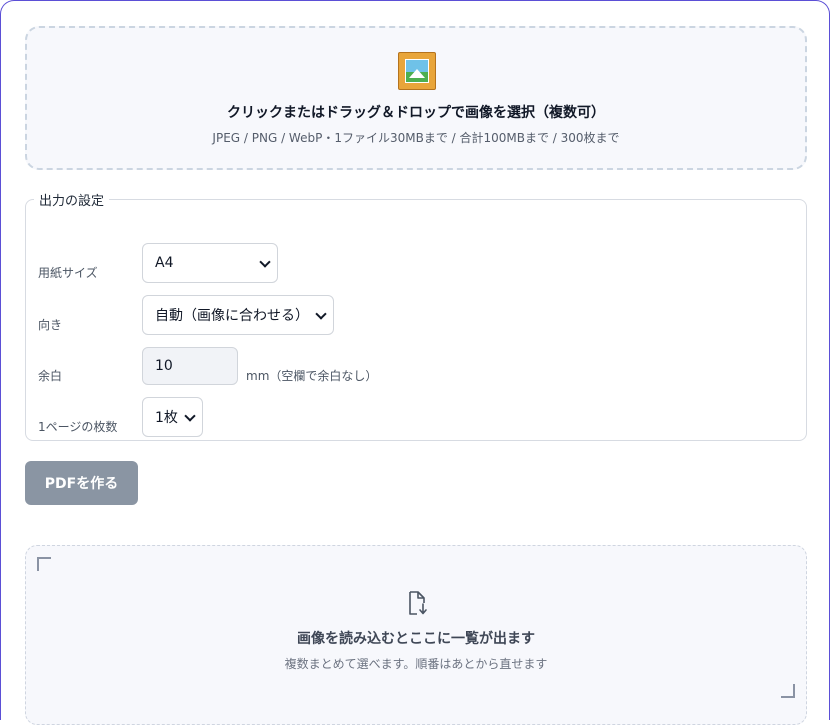 The image size is (832, 725). I want to click on orientation-select: 自動（画像に合わせる）, so click(238, 315).